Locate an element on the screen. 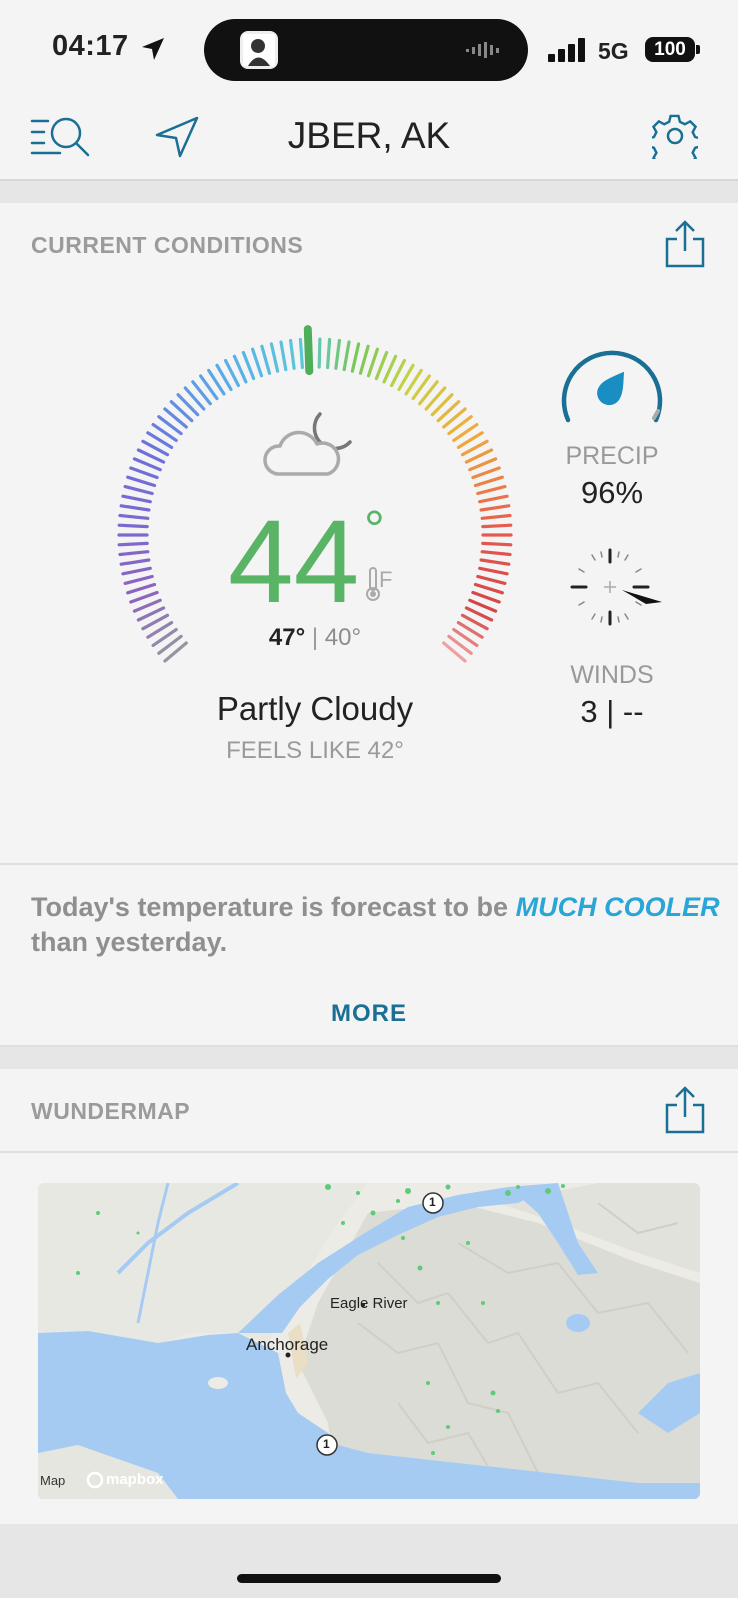 The image size is (738, 1598). location-services-icon is located at coordinates (153, 49).